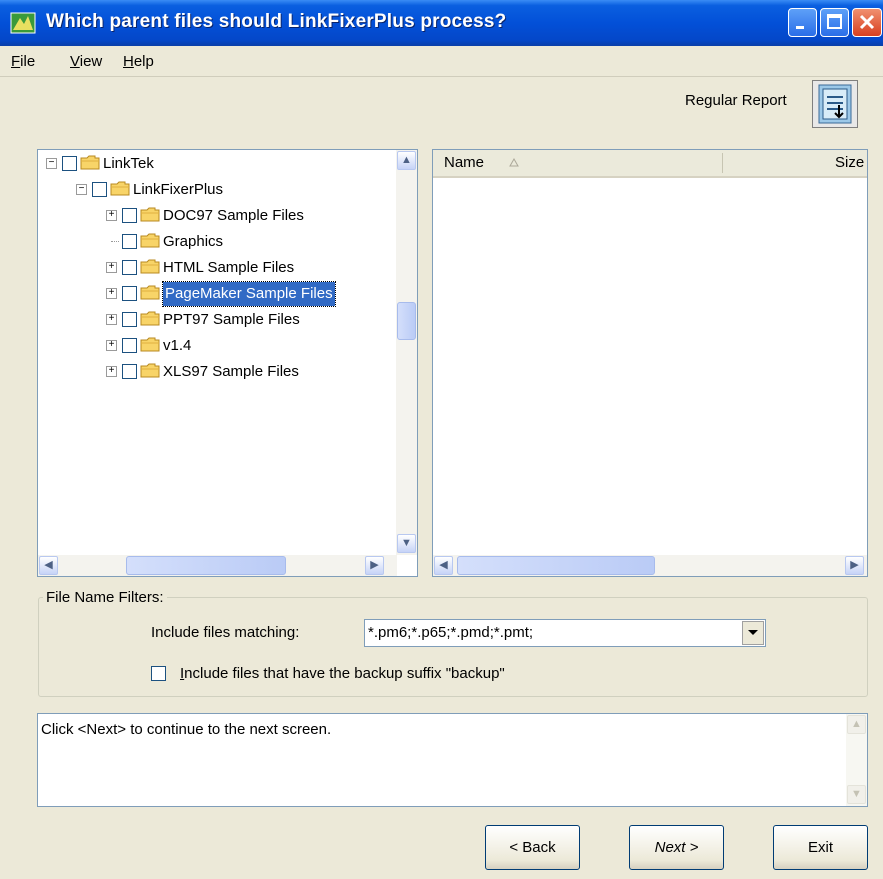  What do you see at coordinates (206, 565) in the screenshot?
I see `tree-hscroll-thumb` at bounding box center [206, 565].